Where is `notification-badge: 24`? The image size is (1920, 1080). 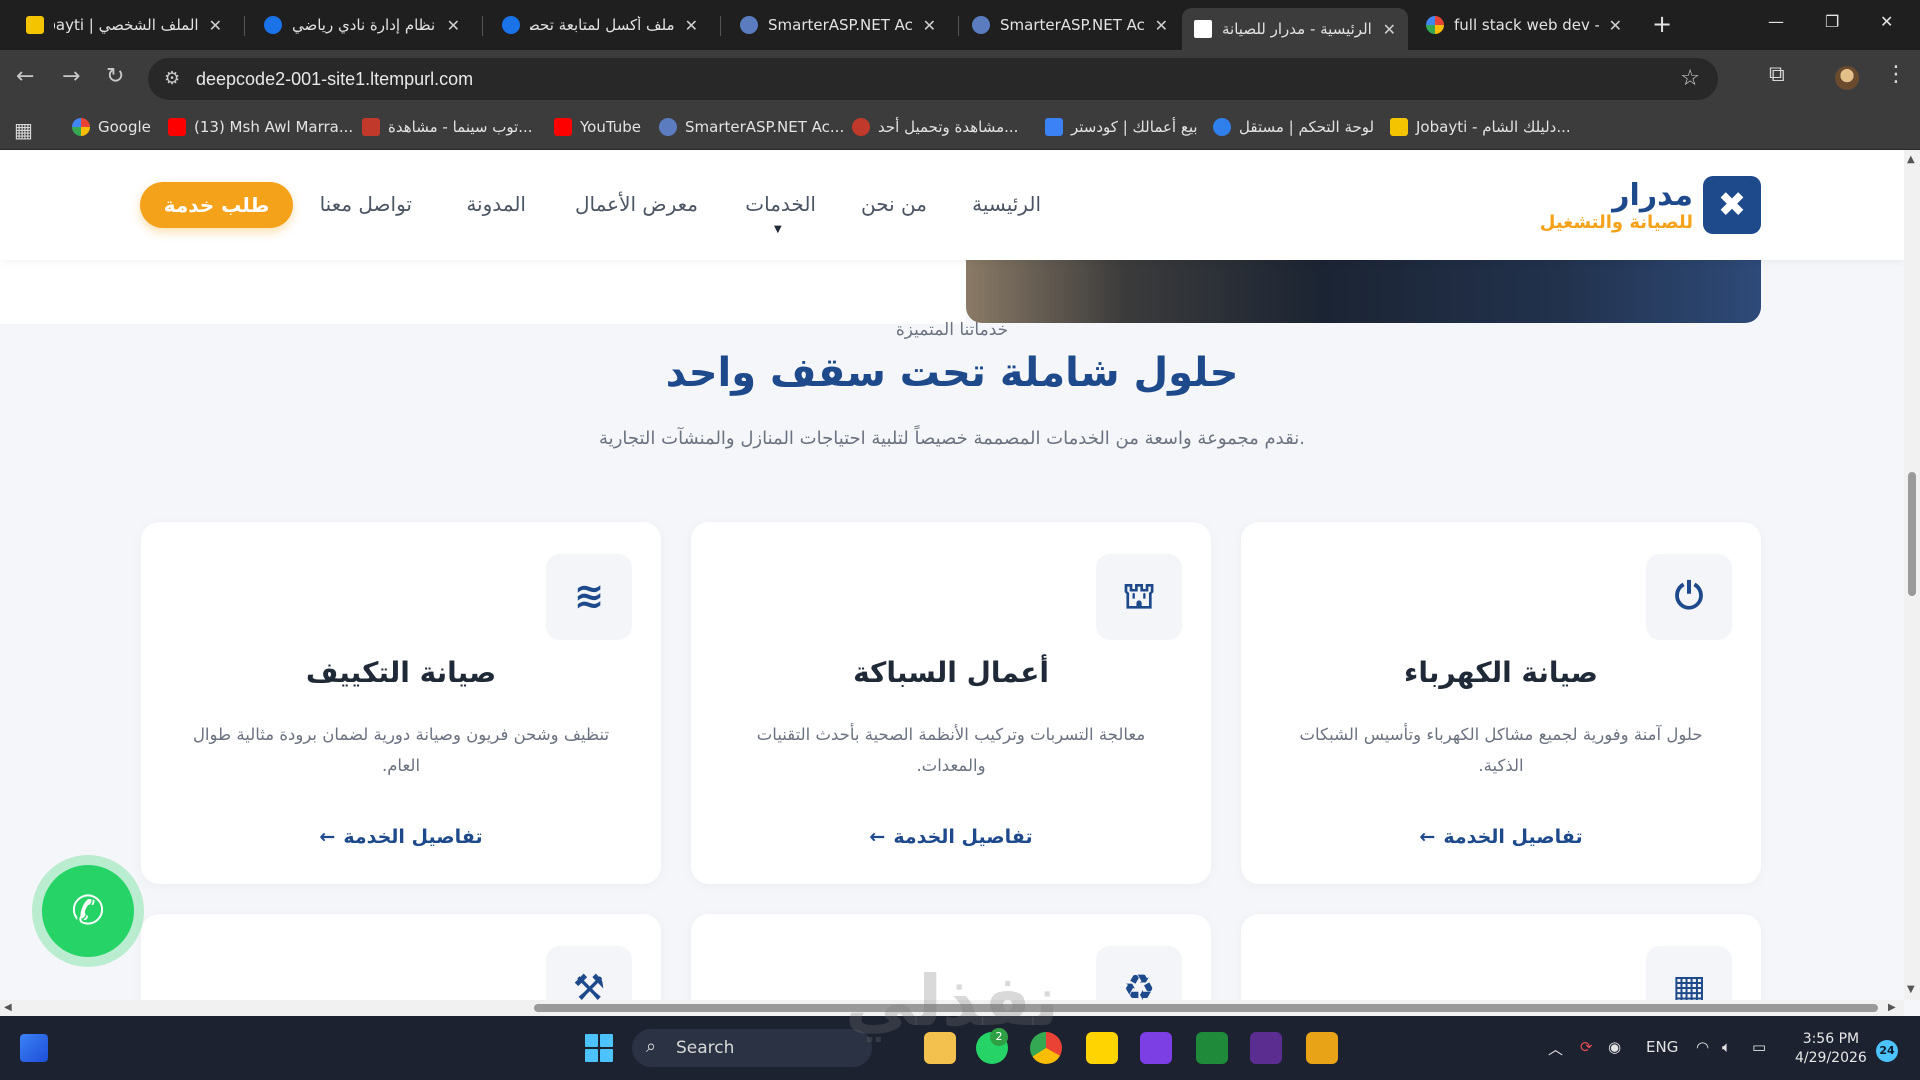
notification-badge: 24 is located at coordinates (1887, 1051).